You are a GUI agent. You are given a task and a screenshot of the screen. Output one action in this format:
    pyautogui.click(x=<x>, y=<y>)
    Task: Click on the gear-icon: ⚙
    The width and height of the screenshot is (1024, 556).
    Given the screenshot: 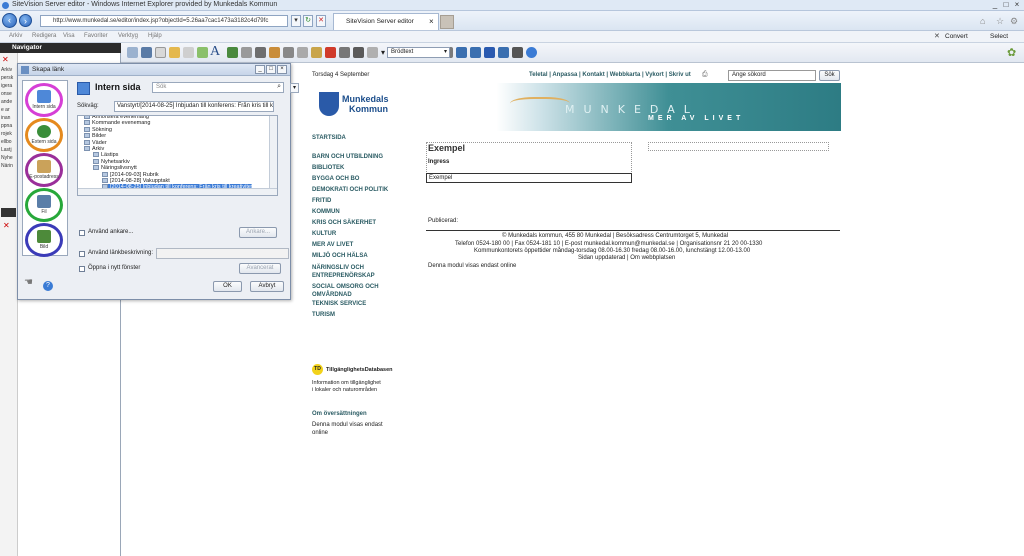 What is the action you would take?
    pyautogui.click(x=1014, y=21)
    